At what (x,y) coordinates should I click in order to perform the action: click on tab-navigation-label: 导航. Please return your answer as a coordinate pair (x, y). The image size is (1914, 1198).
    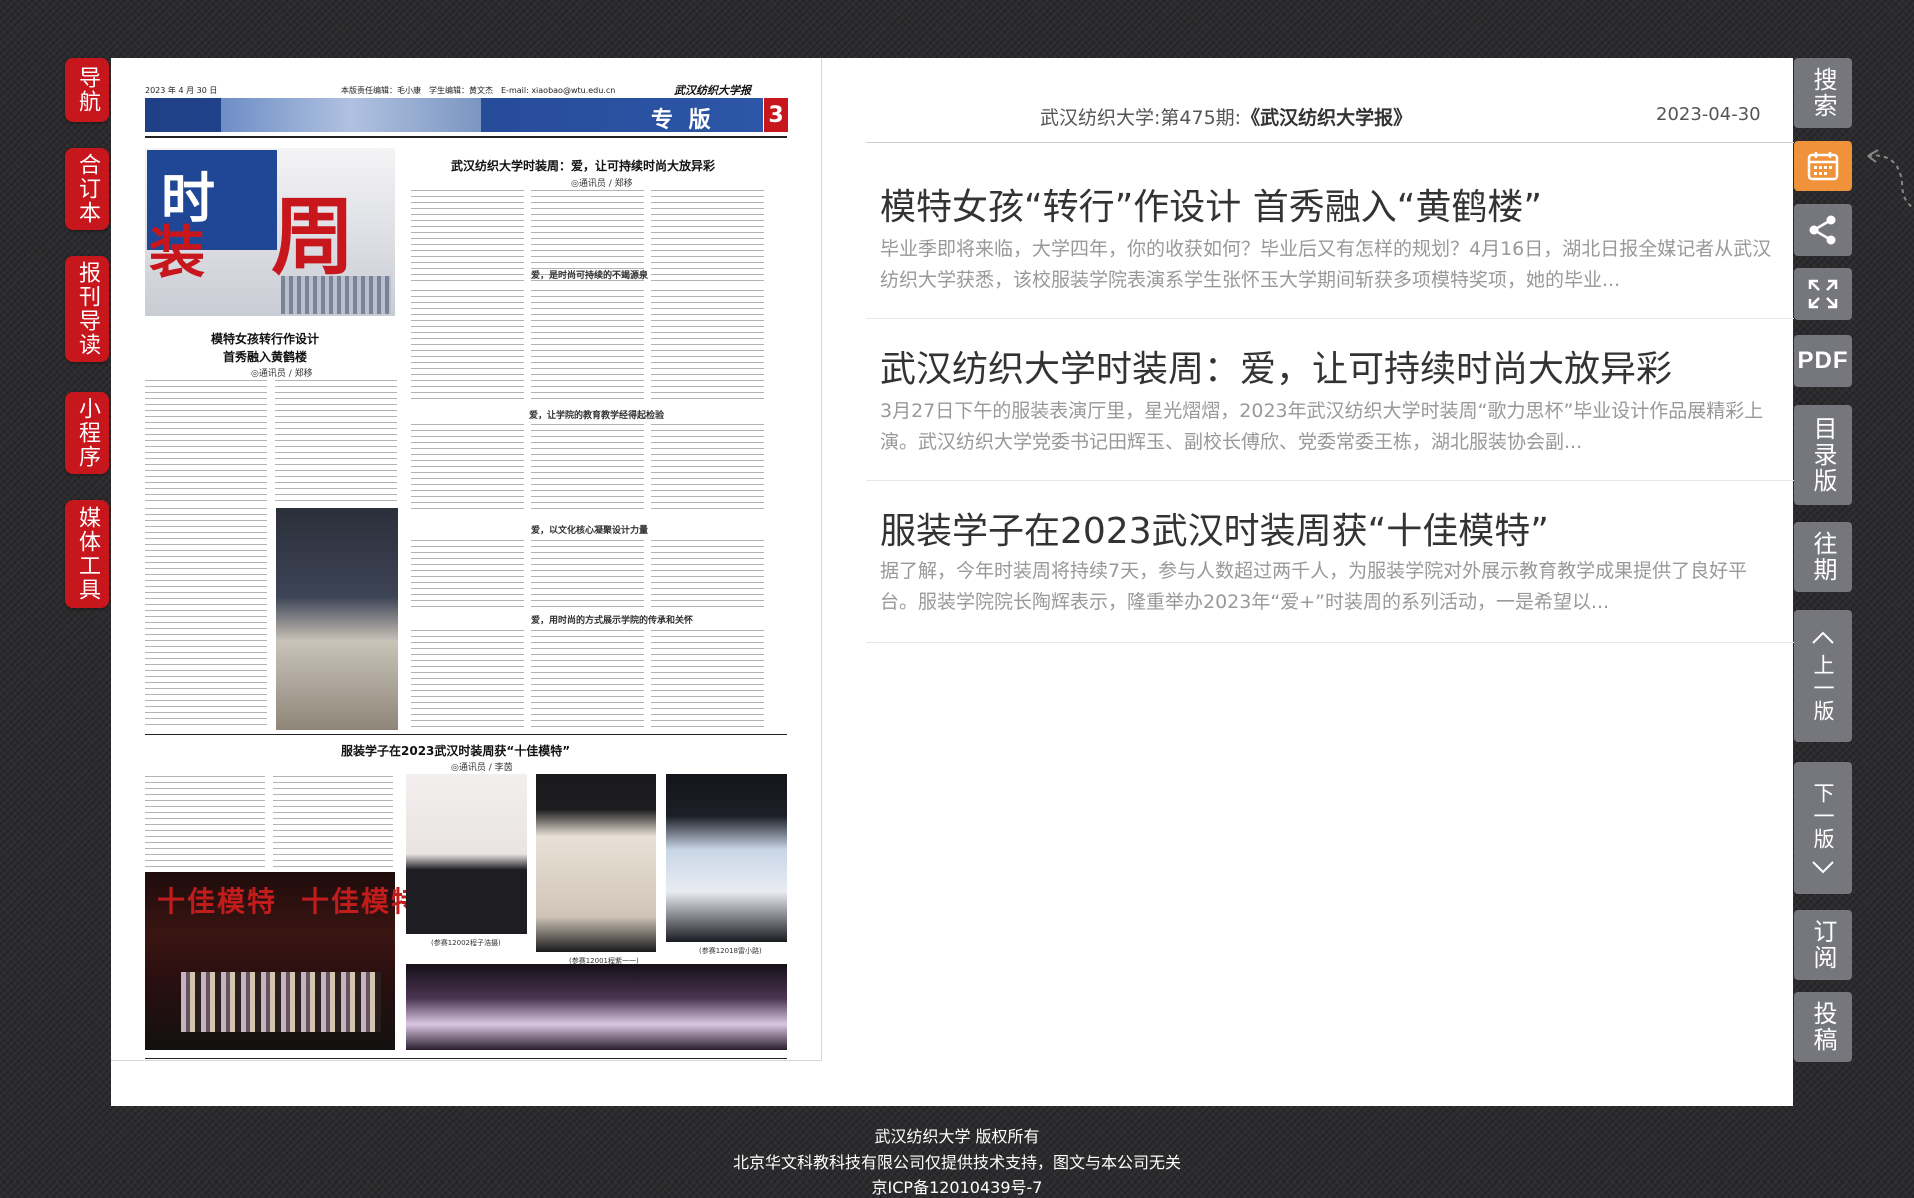
    Looking at the image, I should click on (87, 90).